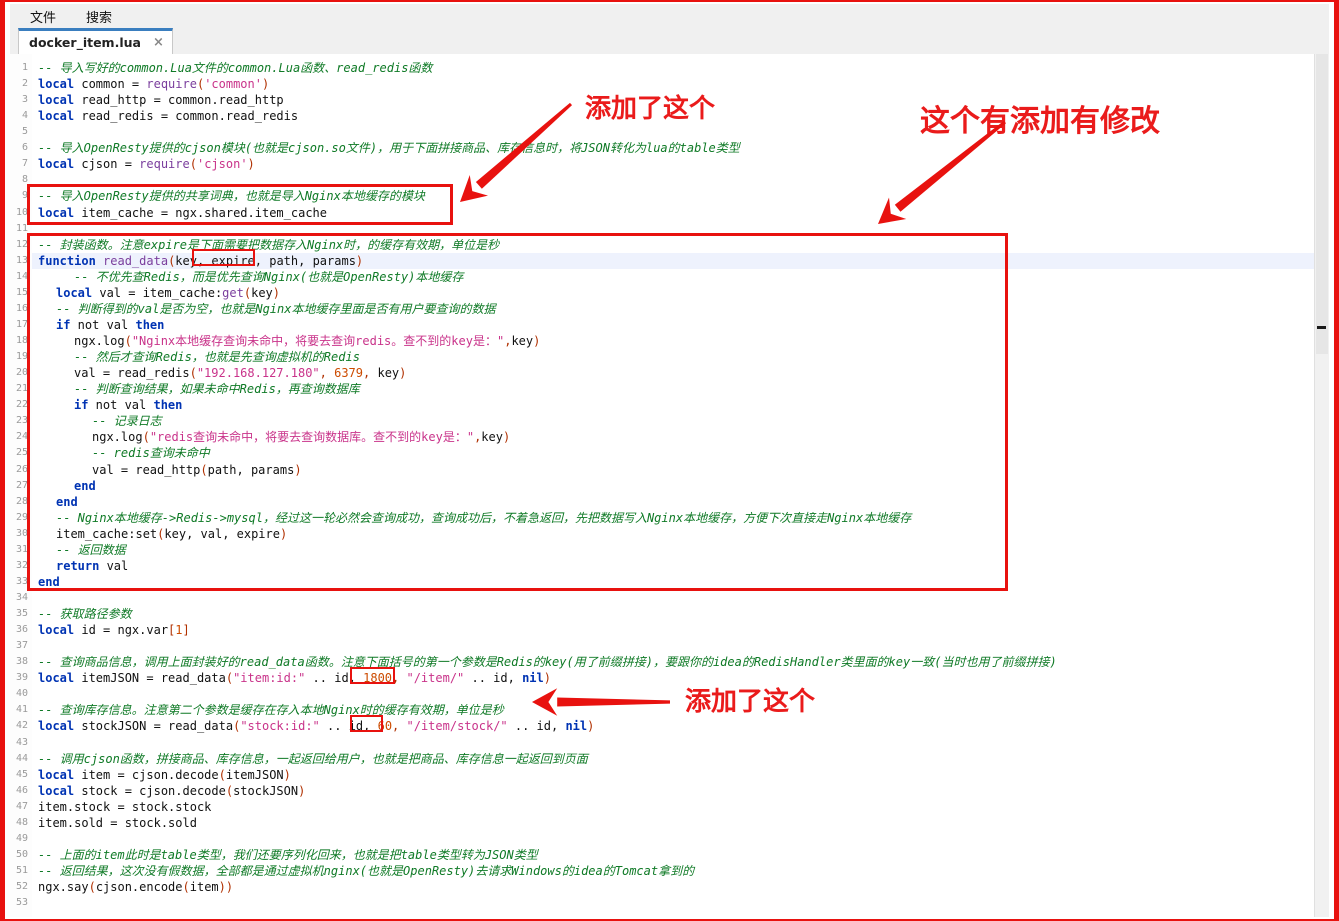 Image resolution: width=1339 pixels, height=921 pixels. What do you see at coordinates (92, 566) in the screenshot?
I see `code-line: return val` at bounding box center [92, 566].